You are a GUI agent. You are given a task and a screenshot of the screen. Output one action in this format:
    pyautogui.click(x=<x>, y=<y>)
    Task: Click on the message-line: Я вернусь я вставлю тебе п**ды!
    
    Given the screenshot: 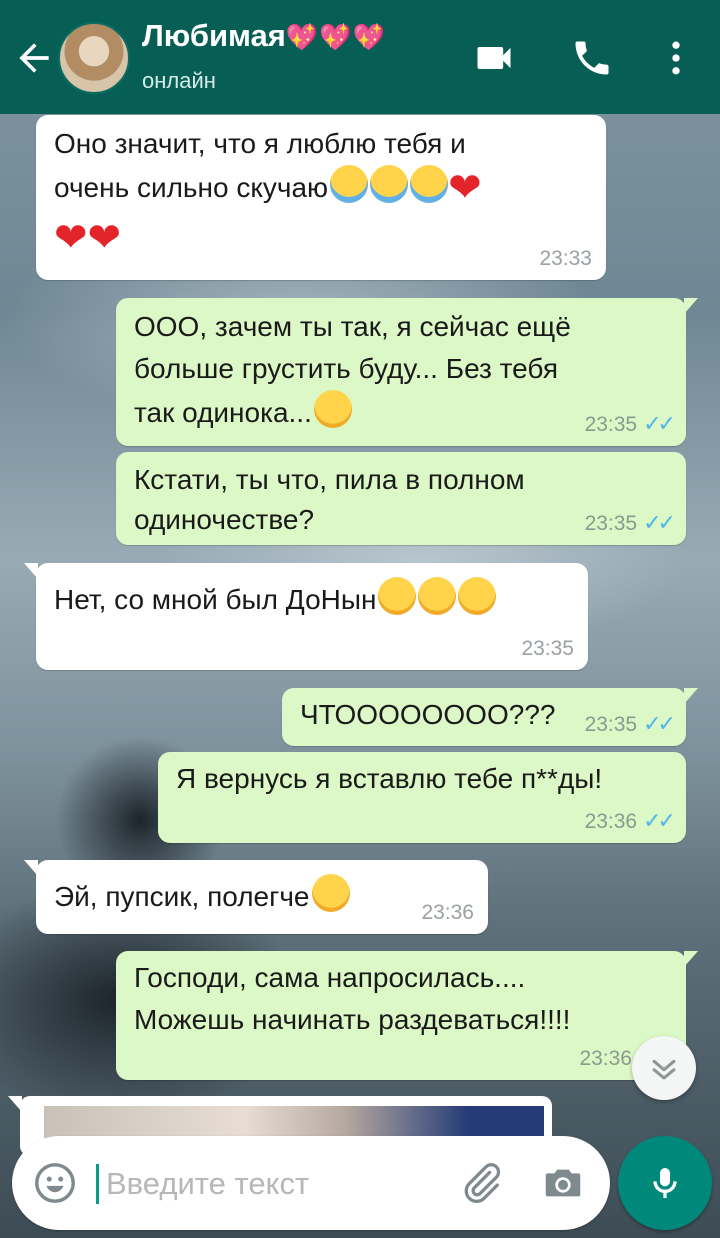 What is the action you would take?
    pyautogui.click(x=389, y=778)
    